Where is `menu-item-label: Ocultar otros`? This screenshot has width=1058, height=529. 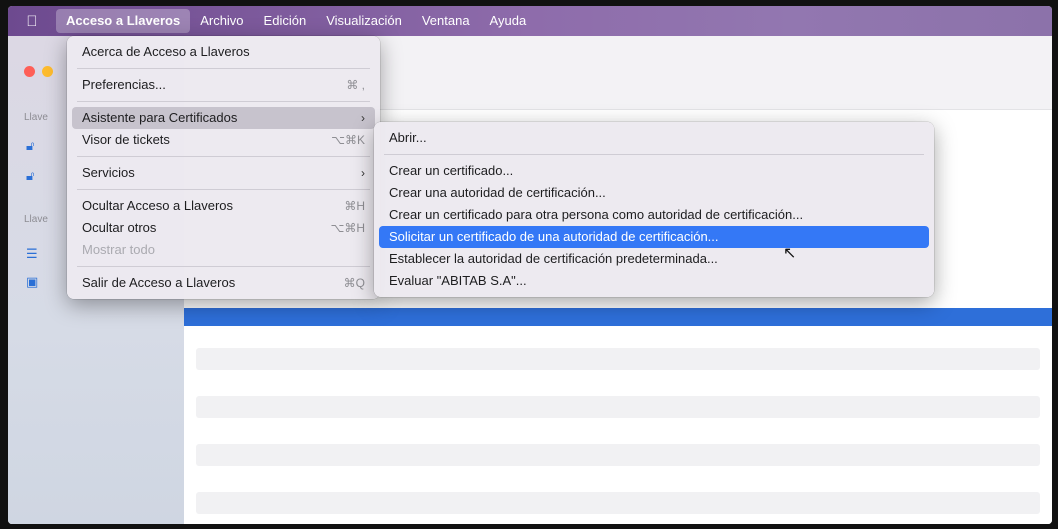 menu-item-label: Ocultar otros is located at coordinates (119, 227).